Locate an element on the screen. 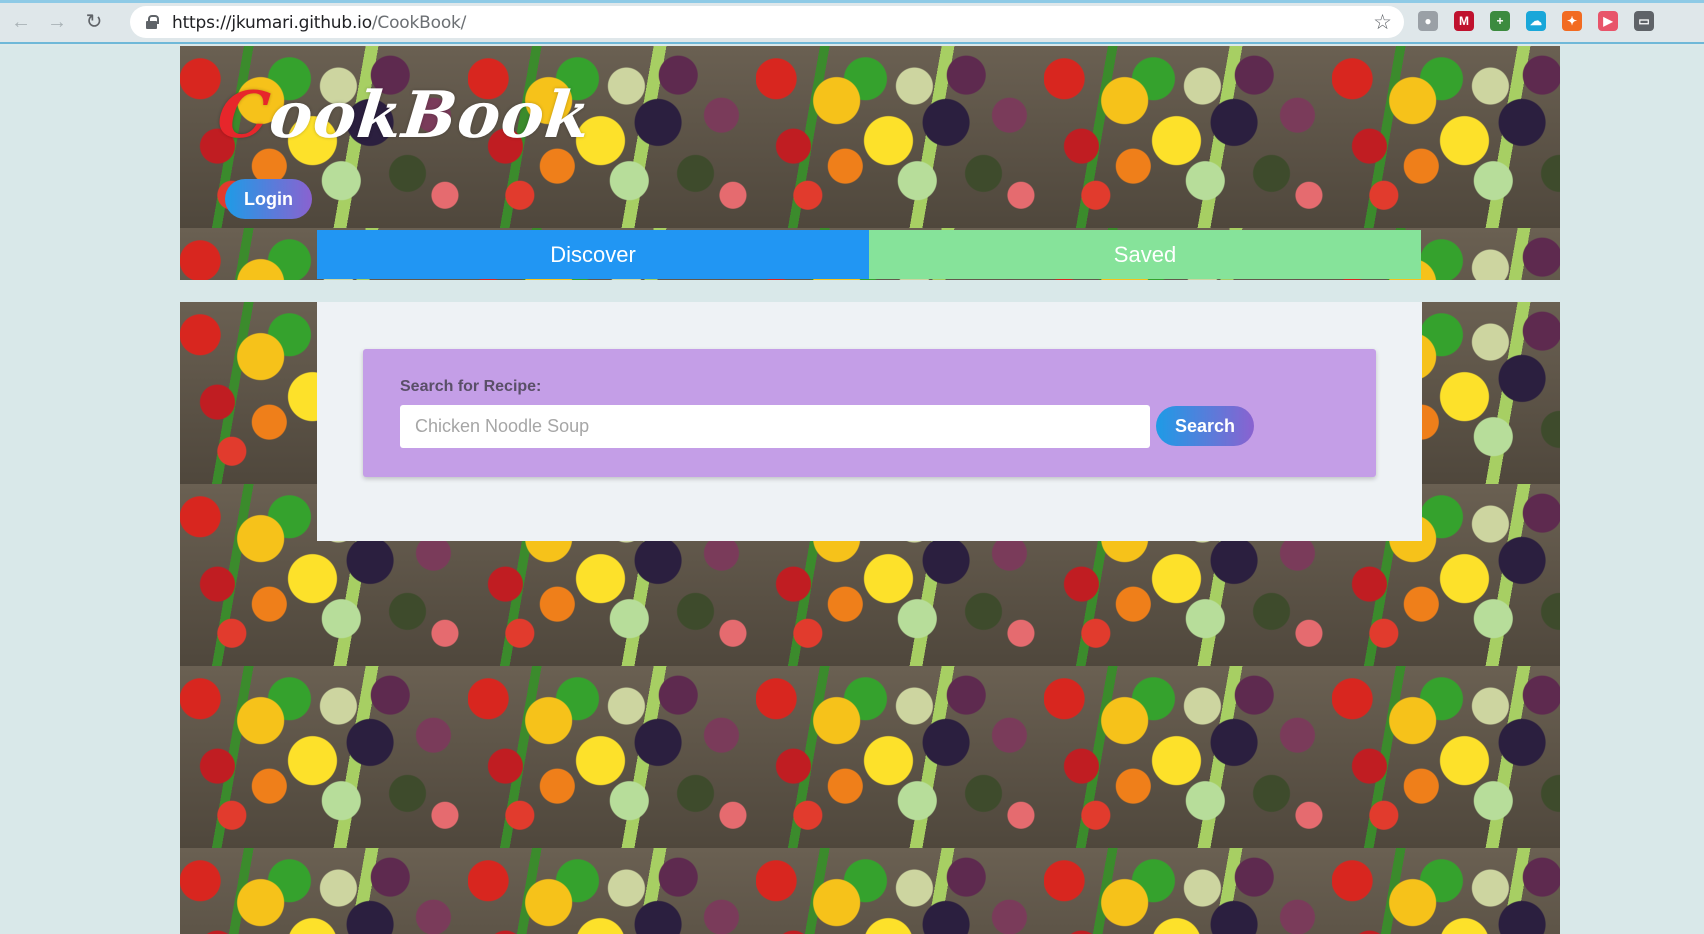 This screenshot has width=1704, height=934. arrow-left-icon: ← is located at coordinates (21, 22).